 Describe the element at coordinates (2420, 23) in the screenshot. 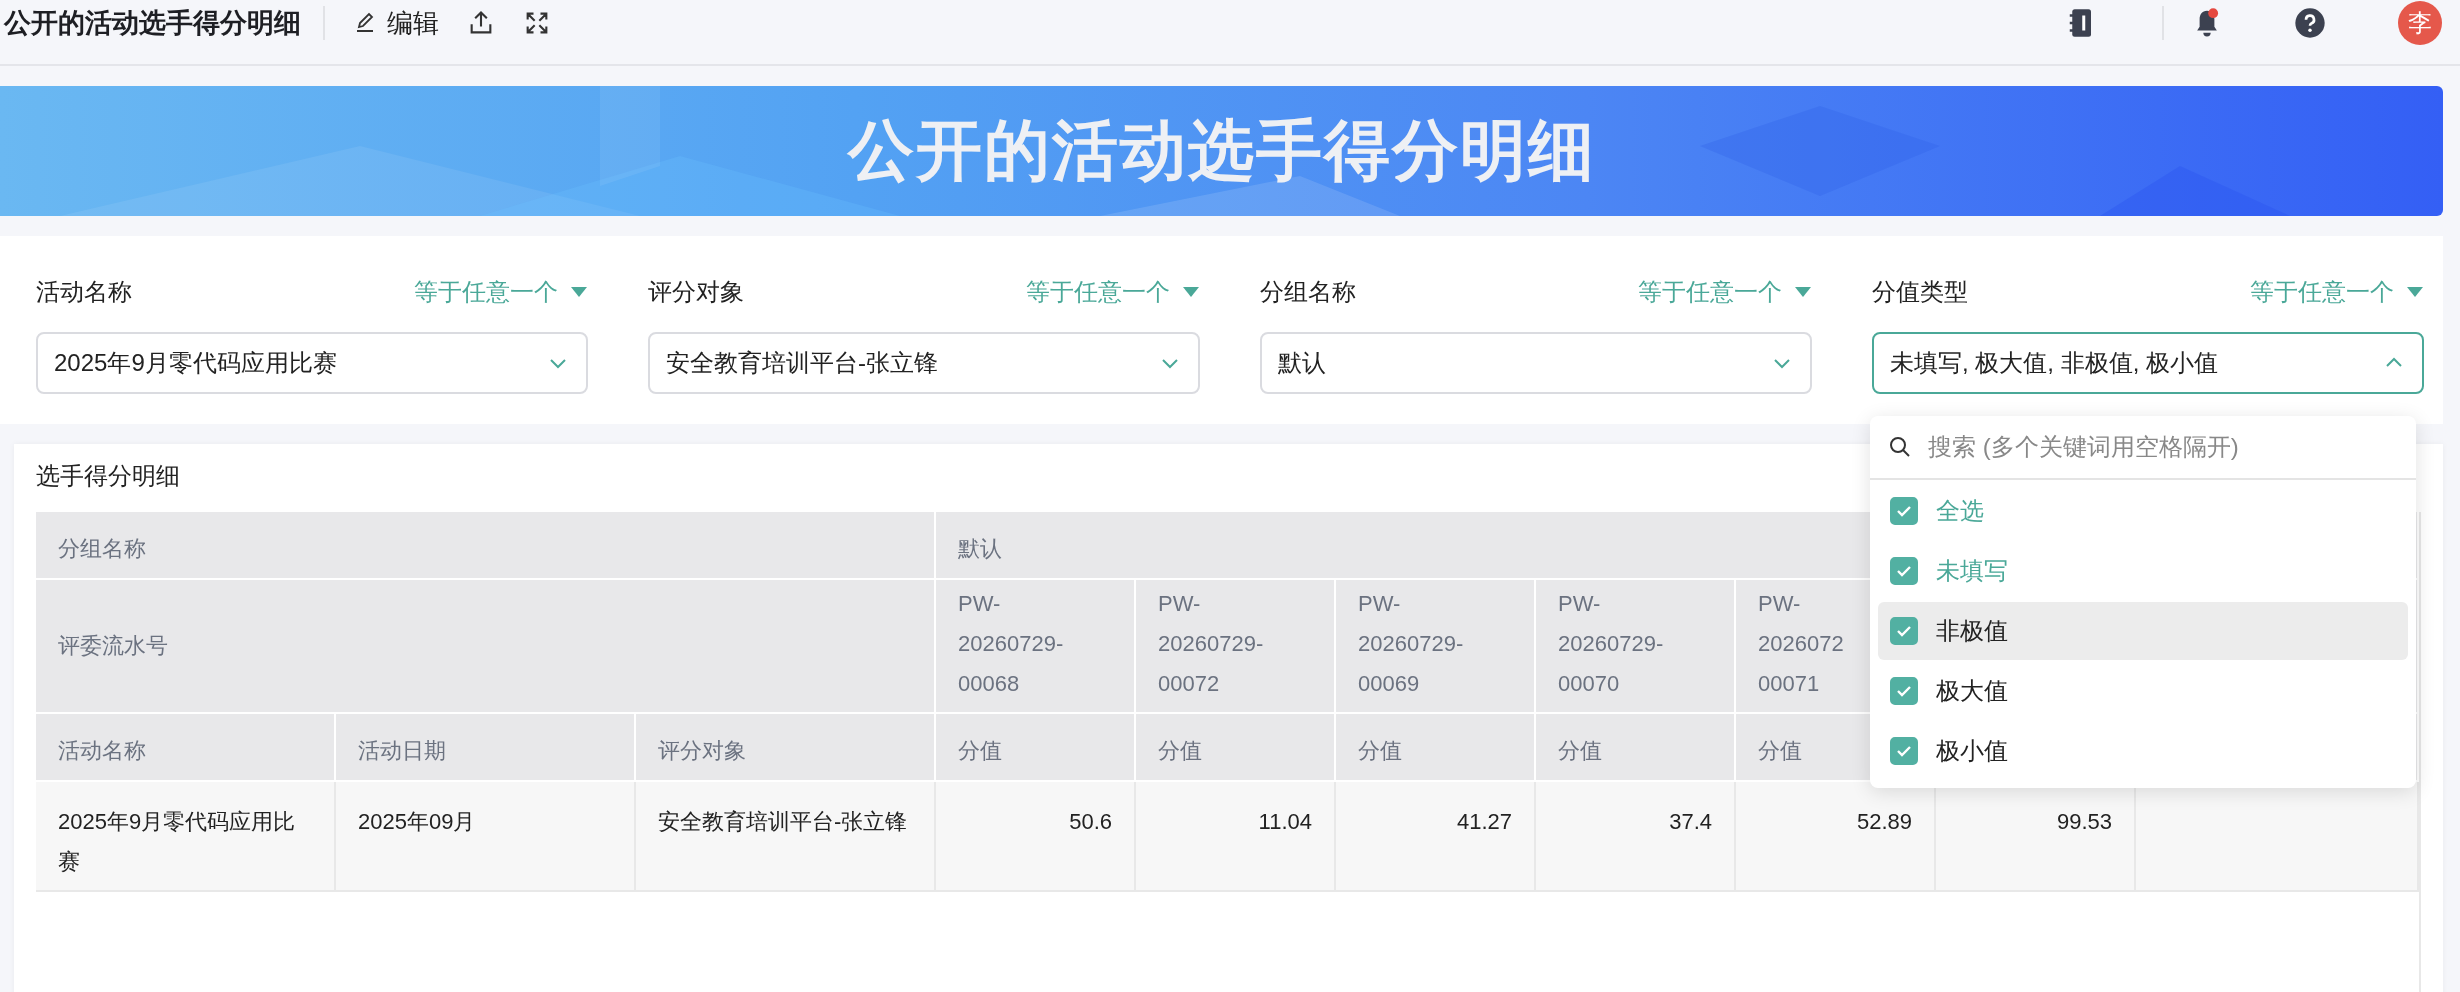

I see `user-avatar: 李` at that location.